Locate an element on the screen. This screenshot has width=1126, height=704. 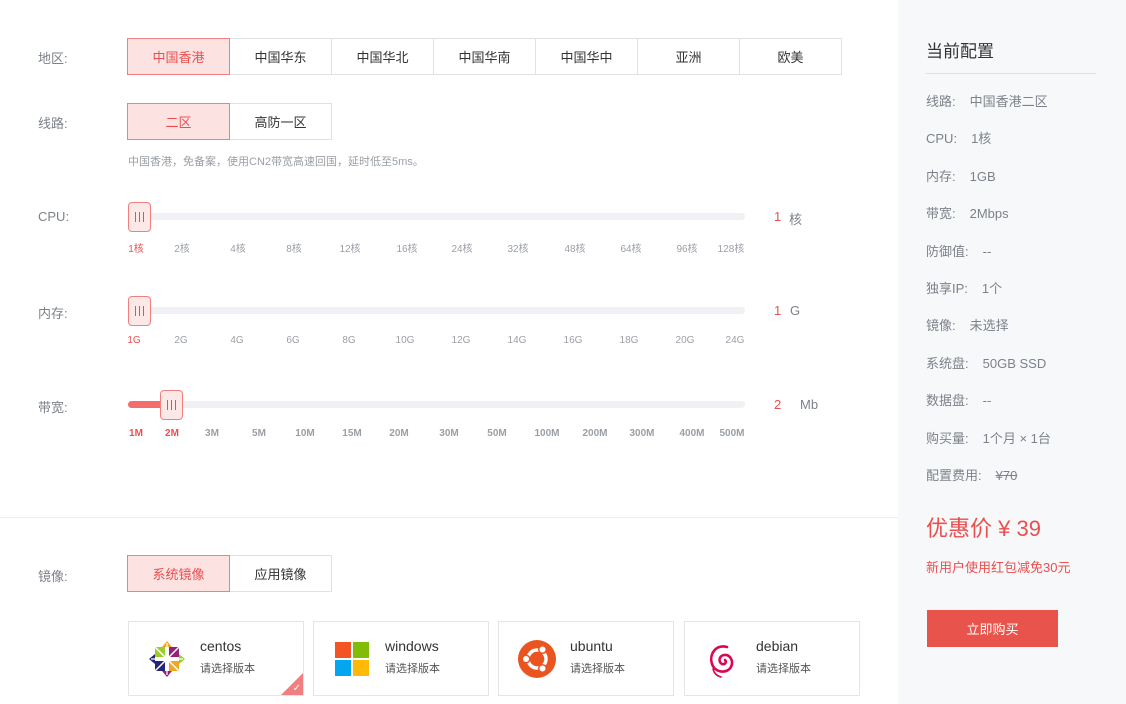
tick-label: 500M is located at coordinates (731, 433).